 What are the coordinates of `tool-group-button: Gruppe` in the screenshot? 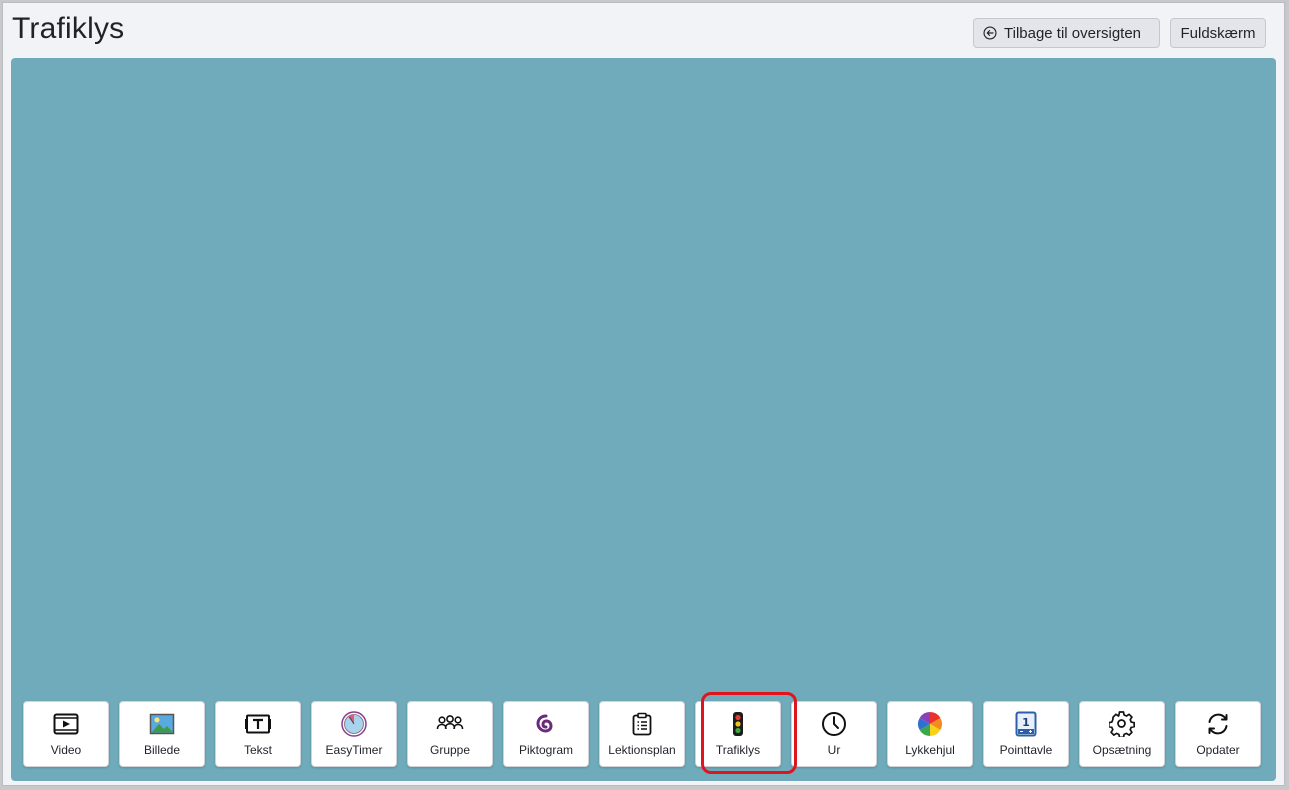 It's located at (450, 734).